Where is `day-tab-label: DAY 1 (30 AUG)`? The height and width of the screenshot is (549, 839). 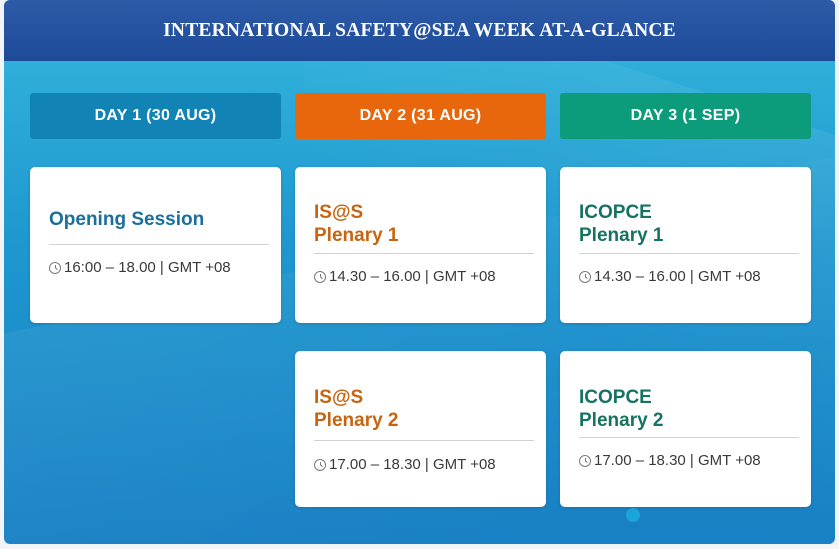 day-tab-label: DAY 1 (30 AUG) is located at coordinates (155, 115).